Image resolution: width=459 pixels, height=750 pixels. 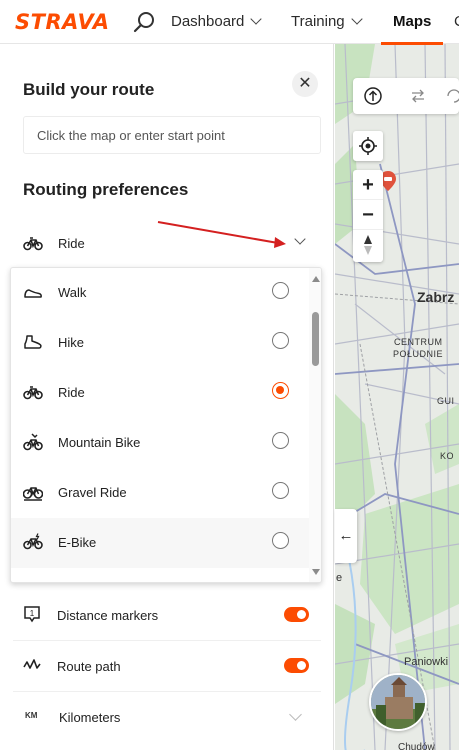 What do you see at coordinates (426, 662) in the screenshot?
I see `map-label-village: Paniowki` at bounding box center [426, 662].